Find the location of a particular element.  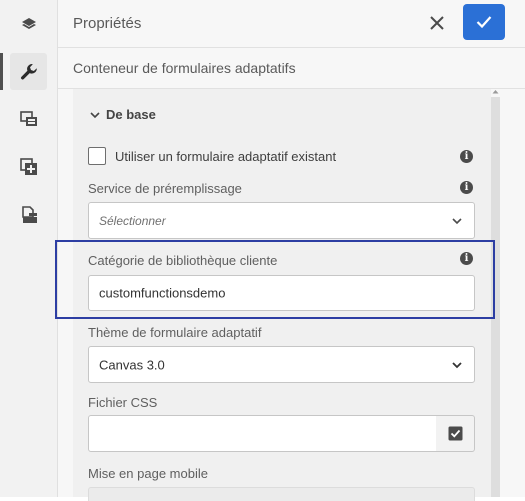

close-icon is located at coordinates (437, 23).